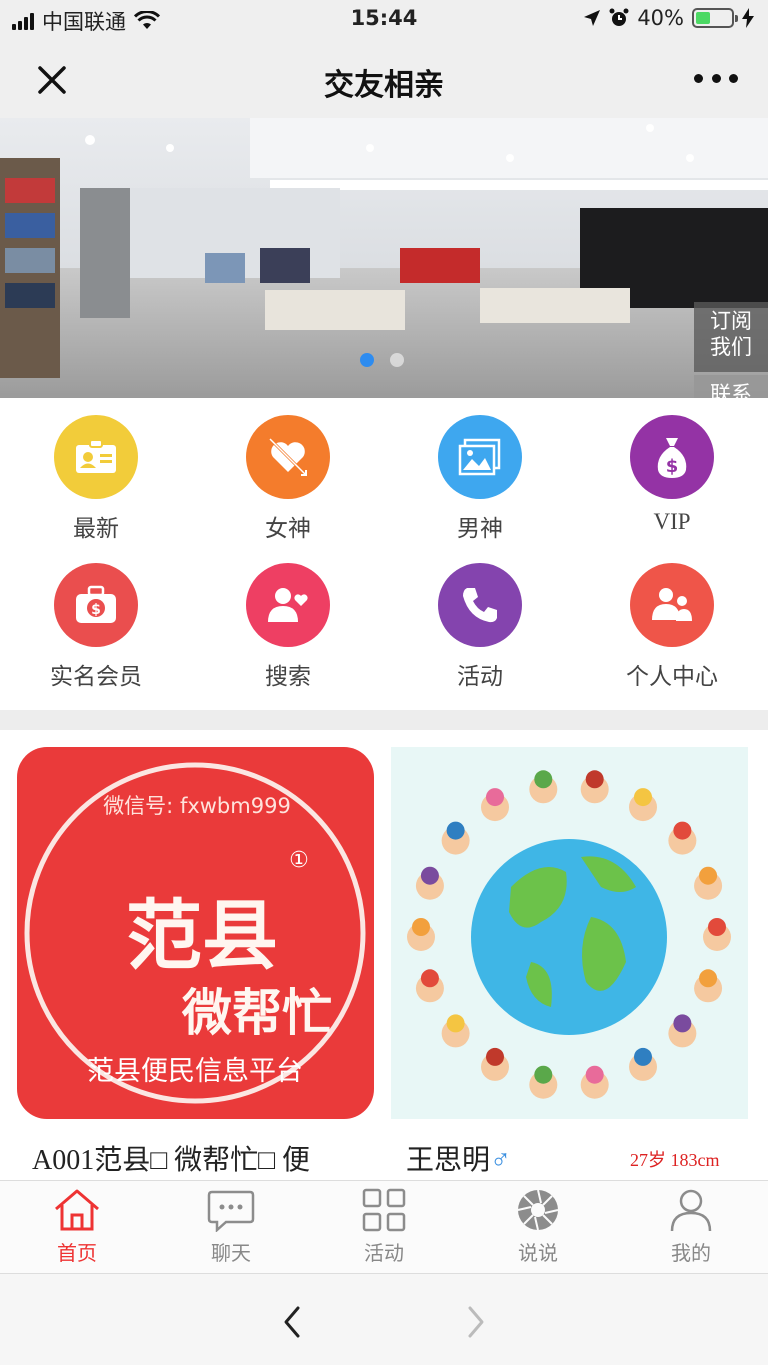 The image size is (768, 1365). Describe the element at coordinates (256, 1013) in the screenshot. I see `logo-mid-text: 微帮忙` at that location.